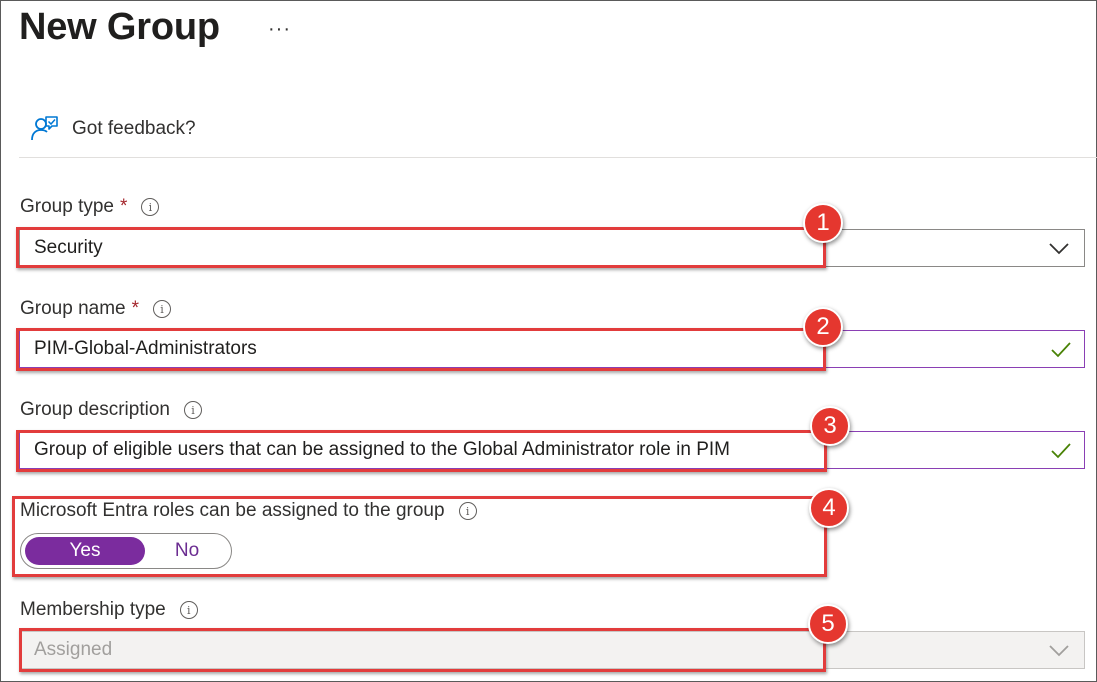 The height and width of the screenshot is (682, 1097). What do you see at coordinates (558, 157) in the screenshot?
I see `divider` at bounding box center [558, 157].